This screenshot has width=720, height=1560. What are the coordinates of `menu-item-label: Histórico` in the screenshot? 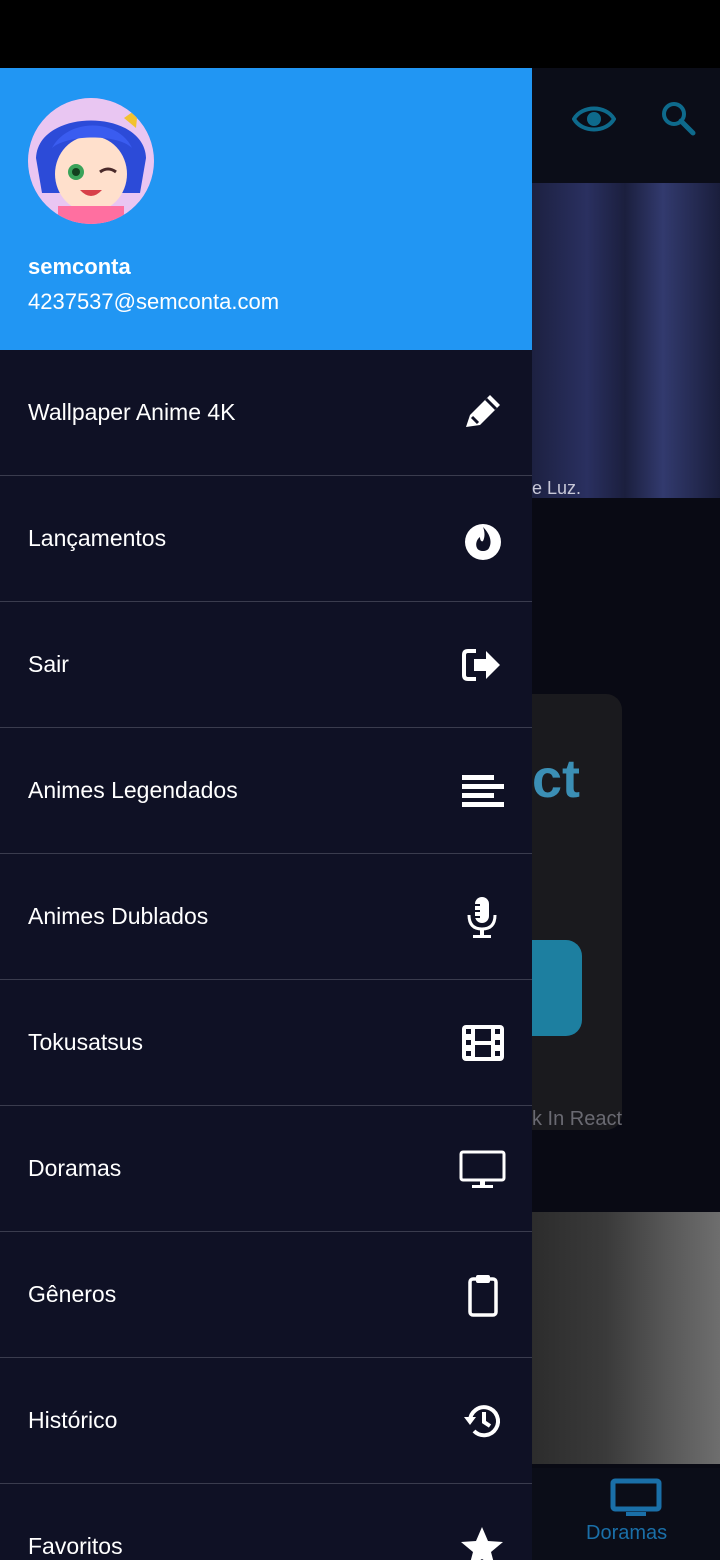 It's located at (73, 1420).